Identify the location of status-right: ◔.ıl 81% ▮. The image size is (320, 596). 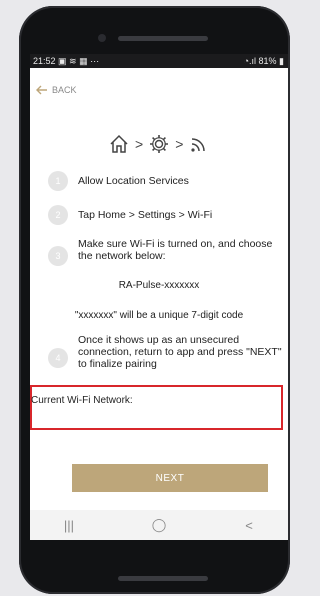
(264, 61).